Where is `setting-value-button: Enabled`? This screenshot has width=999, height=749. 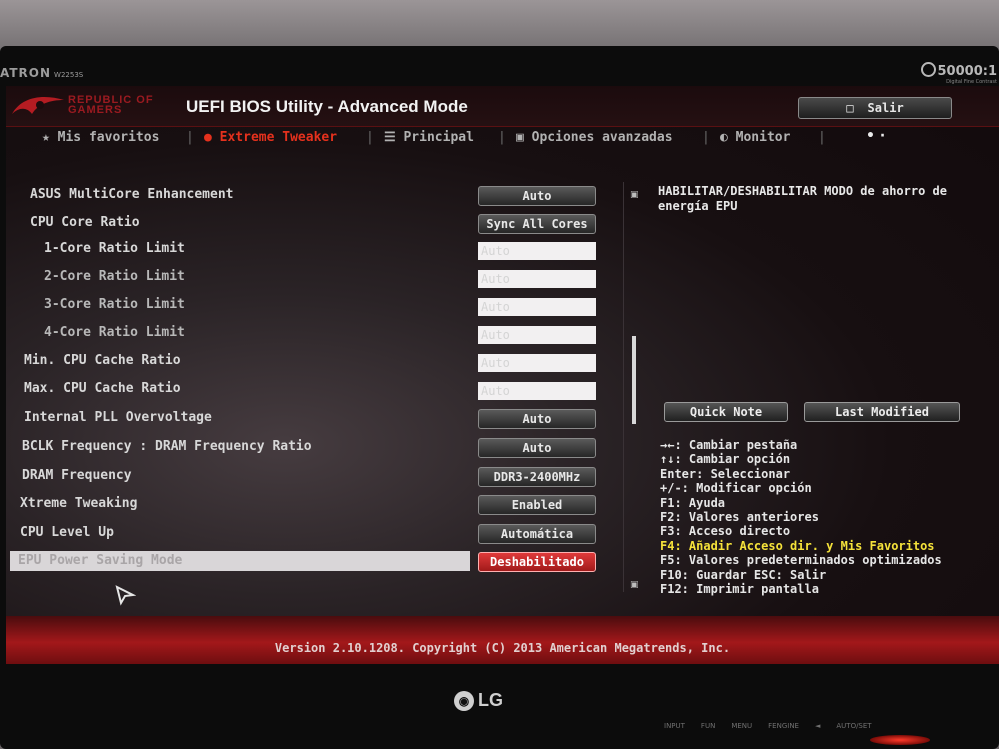
setting-value-button: Enabled is located at coordinates (537, 505).